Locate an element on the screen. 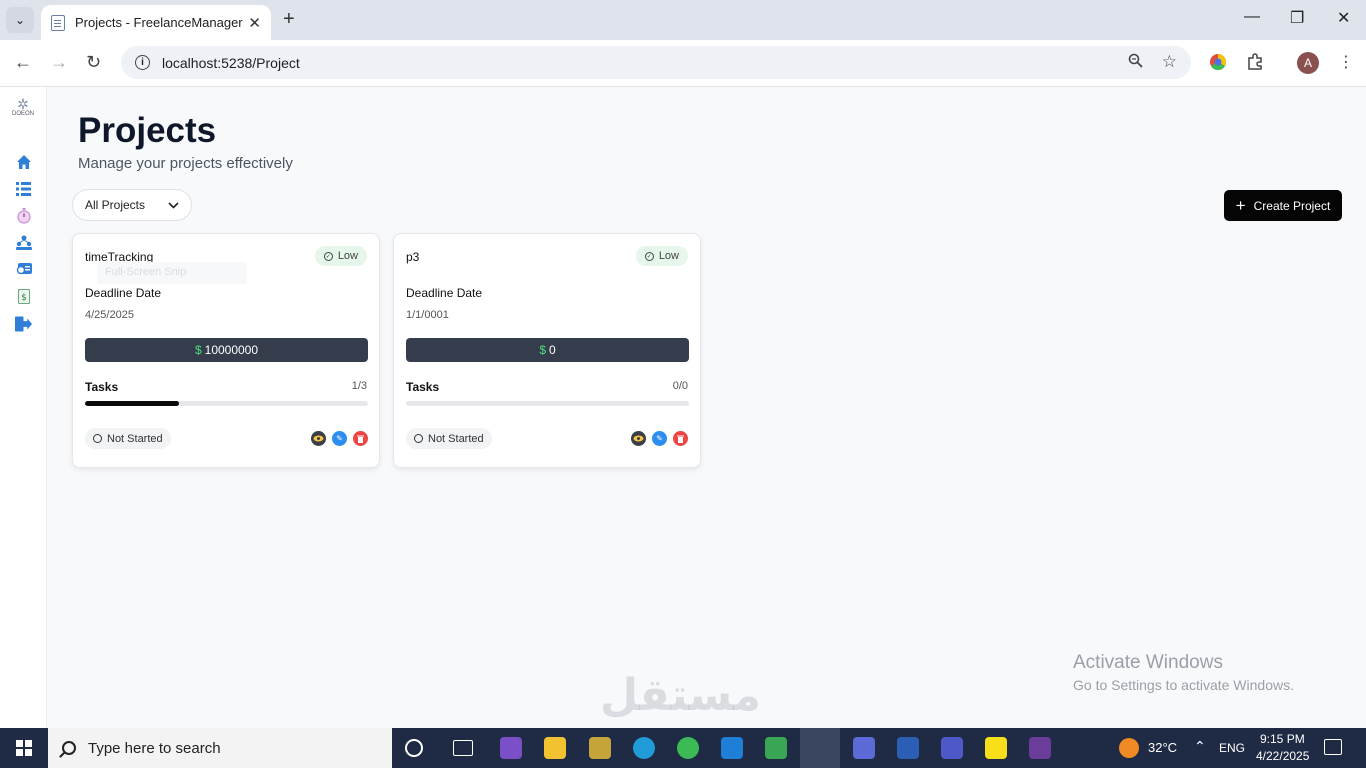 The image size is (1366, 768). word-icon is located at coordinates (908, 748).